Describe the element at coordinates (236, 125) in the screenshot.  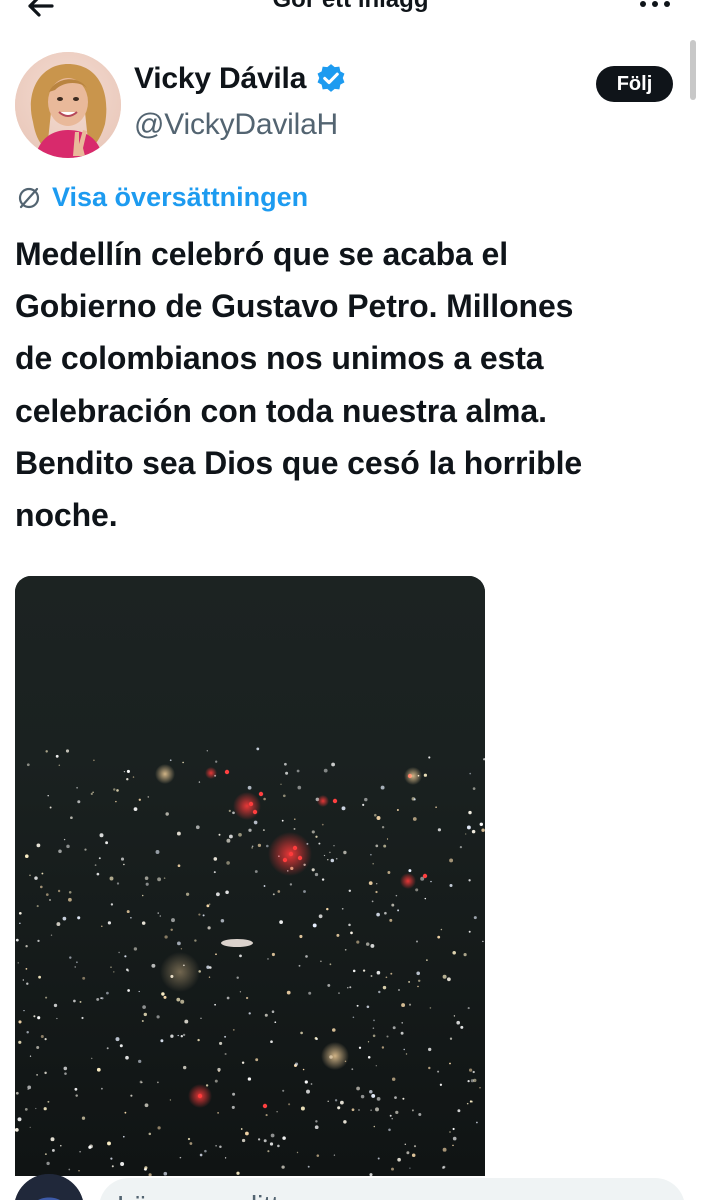
I see `author-handle: @VickyDavilaH` at that location.